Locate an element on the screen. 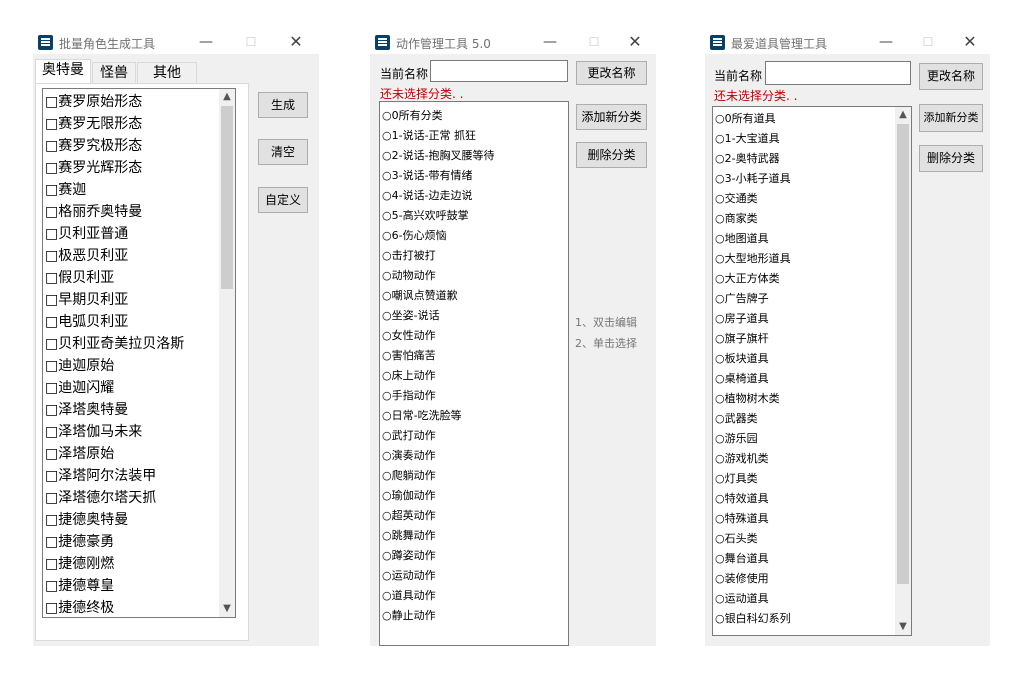 The width and height of the screenshot is (1024, 680). category-item: ○2-奥特武器 is located at coordinates (804, 159).